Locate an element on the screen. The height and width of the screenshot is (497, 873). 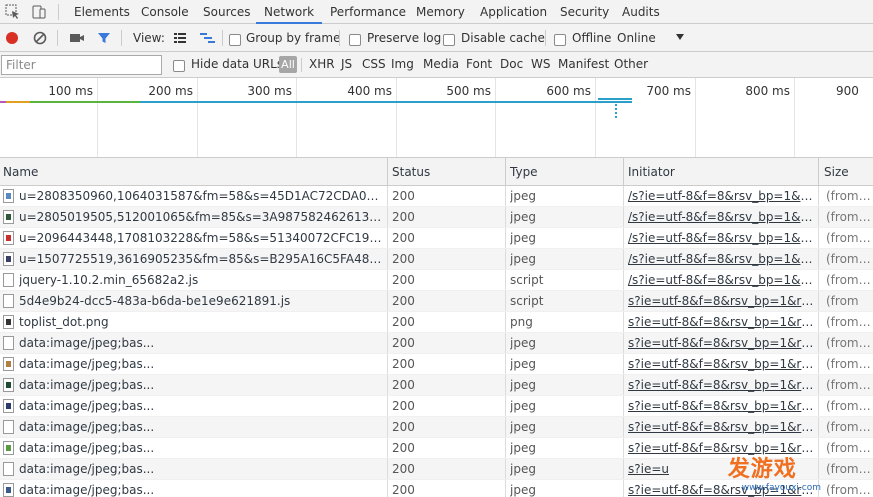
filter-type-media: Media is located at coordinates (441, 64).